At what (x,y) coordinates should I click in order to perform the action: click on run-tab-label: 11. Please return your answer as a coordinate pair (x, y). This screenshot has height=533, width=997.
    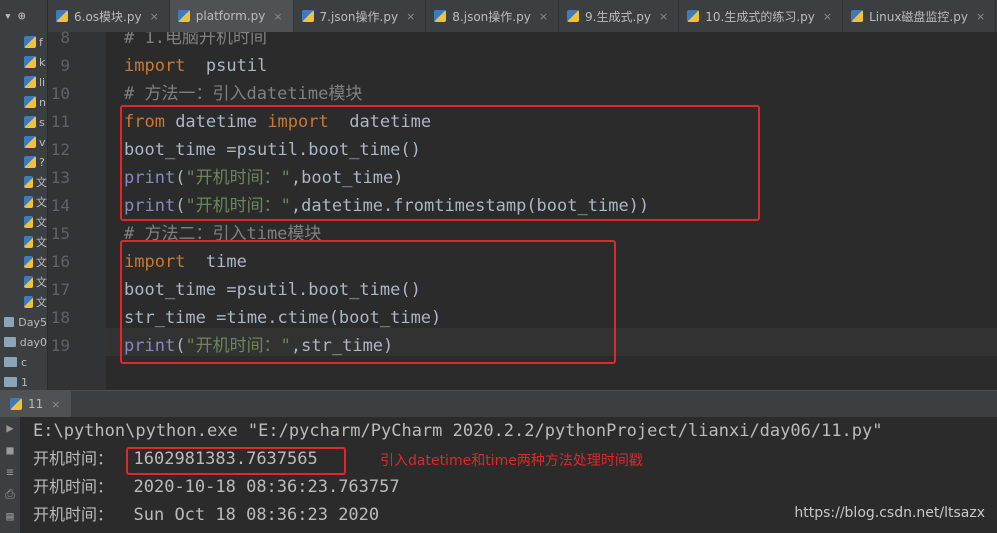
    Looking at the image, I should click on (36, 404).